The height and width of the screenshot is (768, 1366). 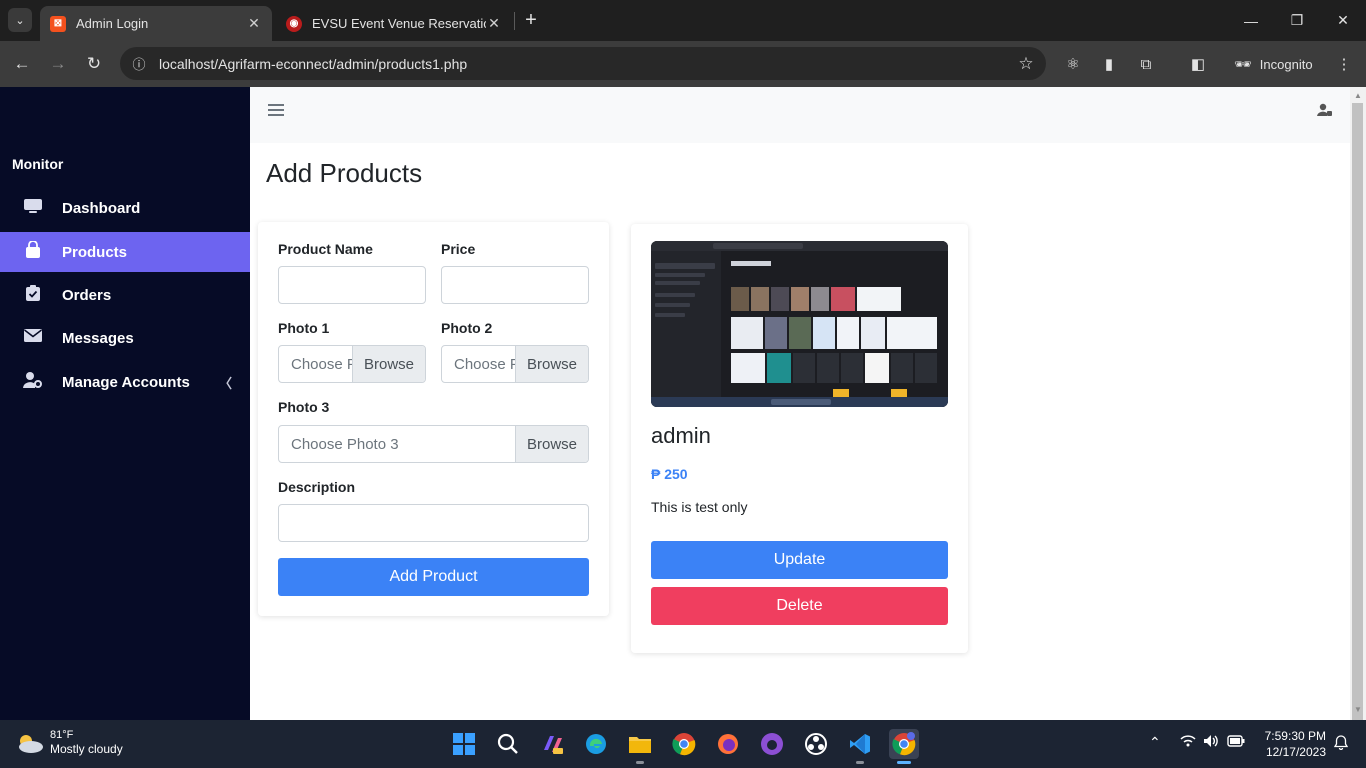 I want to click on sidebar-item-label: Messages, so click(x=98, y=338).